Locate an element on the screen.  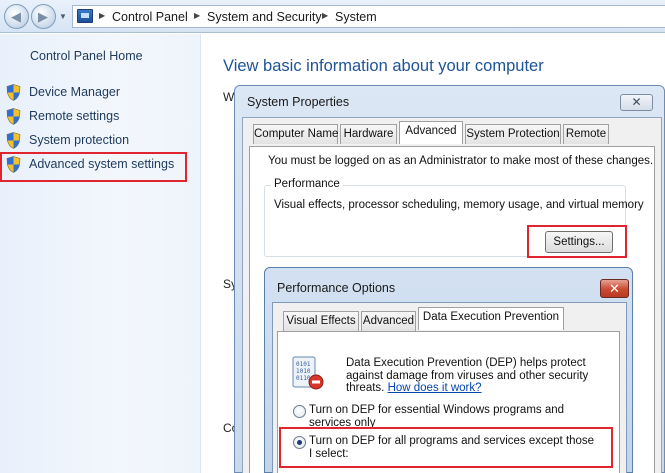
breadcrumb-system: System is located at coordinates (356, 17).